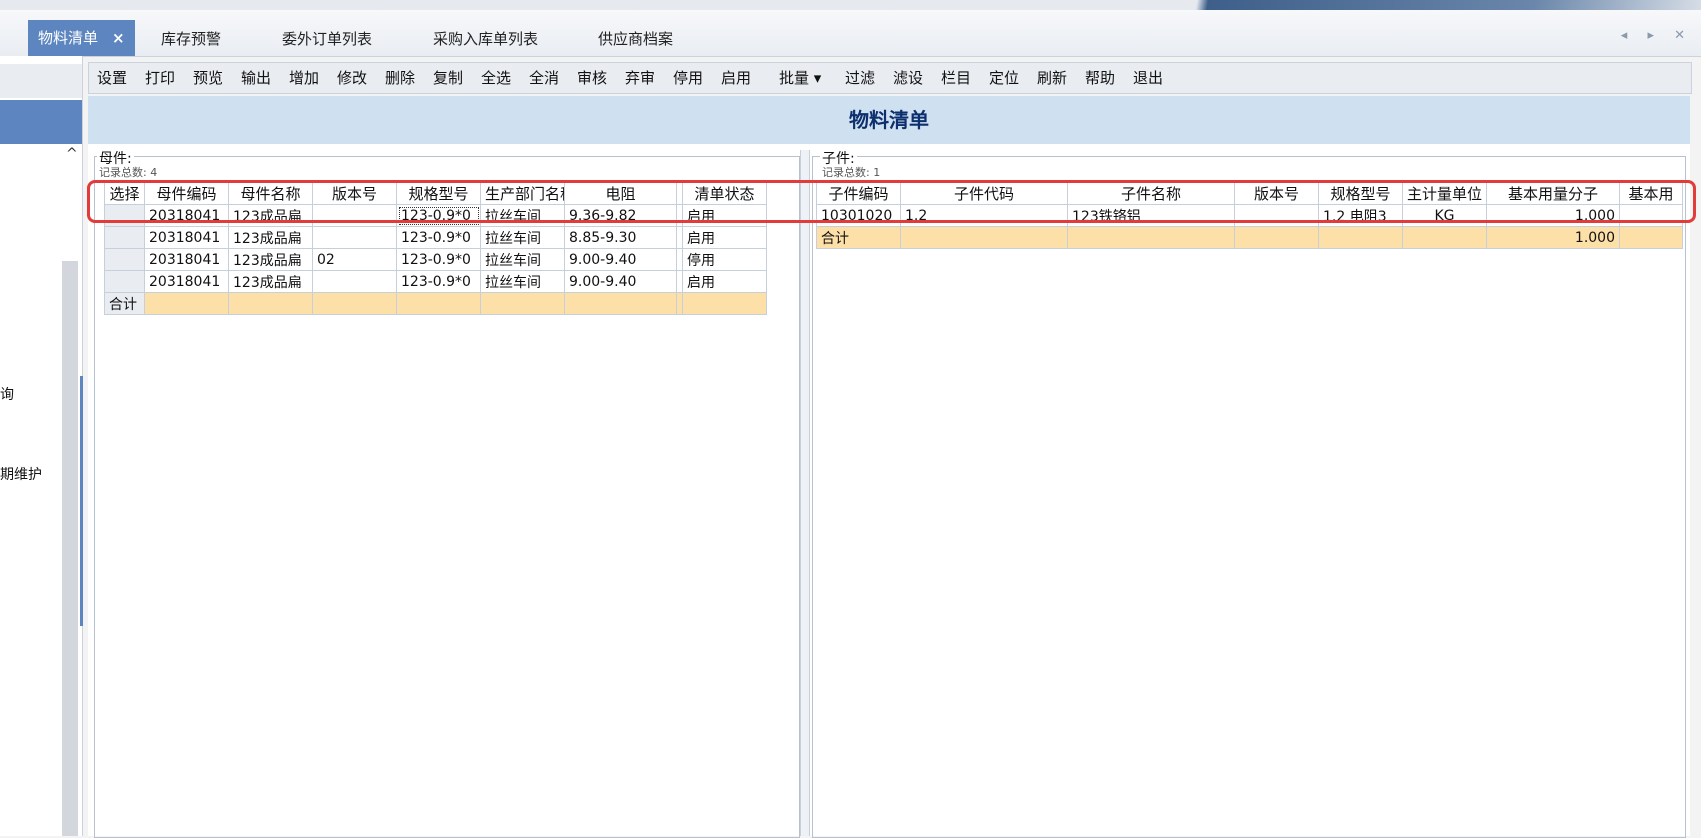  I want to click on copy-button: 复制, so click(448, 78).